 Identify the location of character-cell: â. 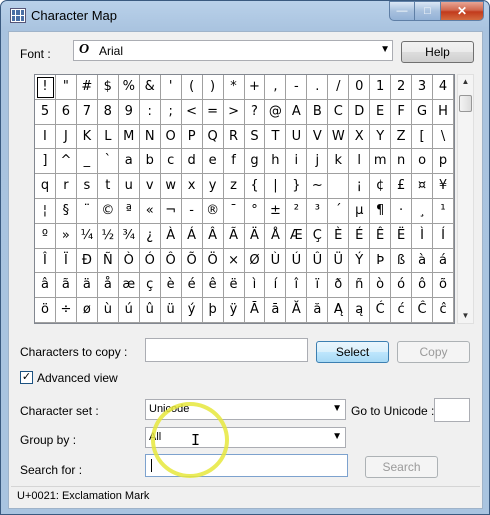
(45, 286).